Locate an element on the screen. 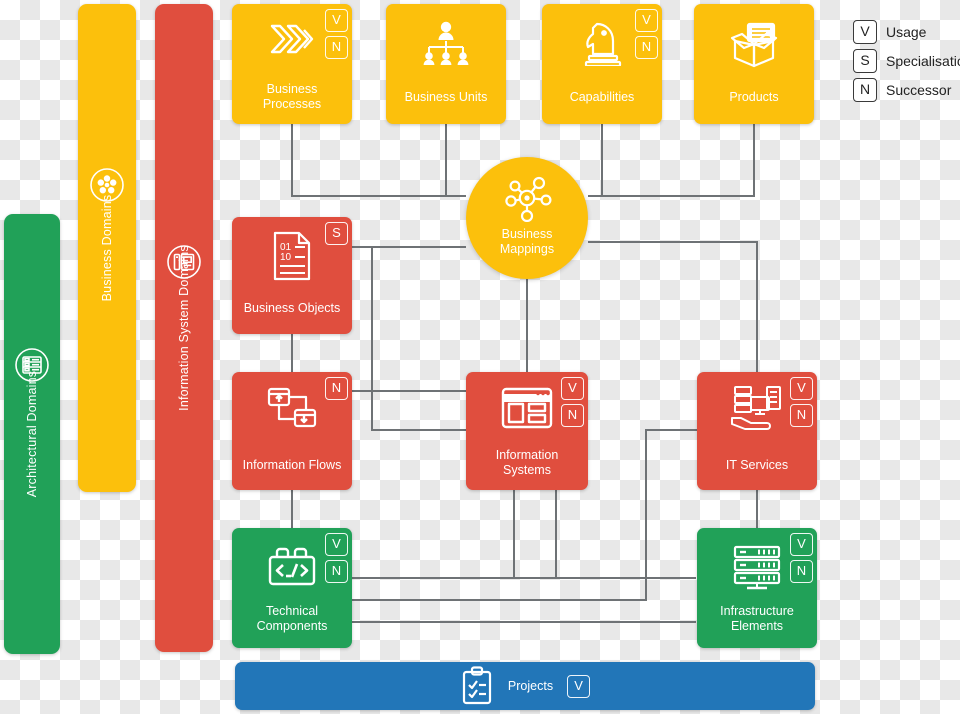 The width and height of the screenshot is (960, 714). clipboard-check-icon is located at coordinates (477, 686).